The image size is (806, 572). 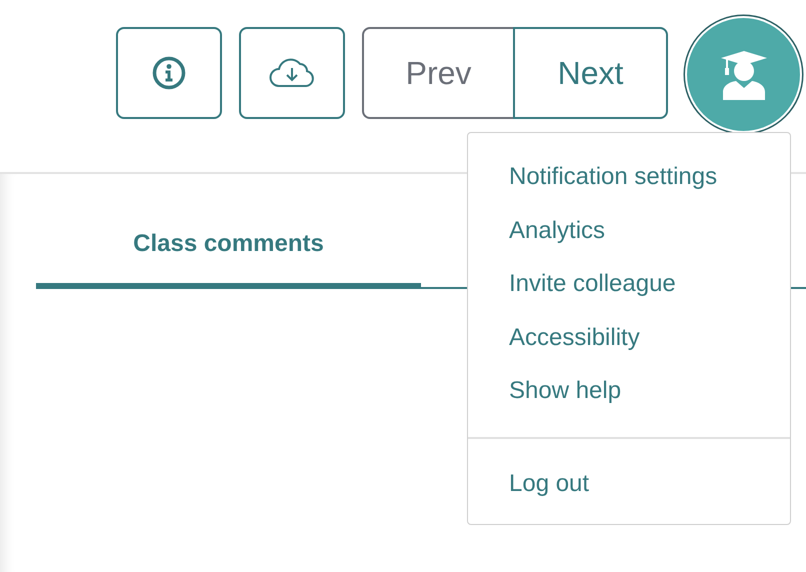 I want to click on menu-item: Accessibility, so click(x=629, y=337).